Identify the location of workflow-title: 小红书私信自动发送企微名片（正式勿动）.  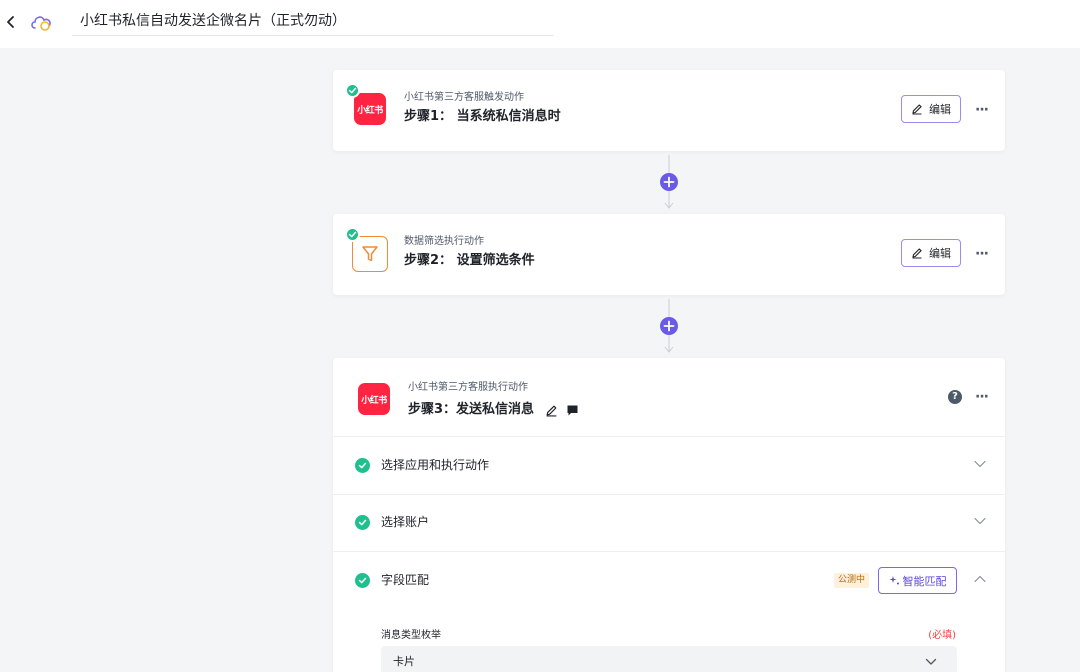
(213, 21).